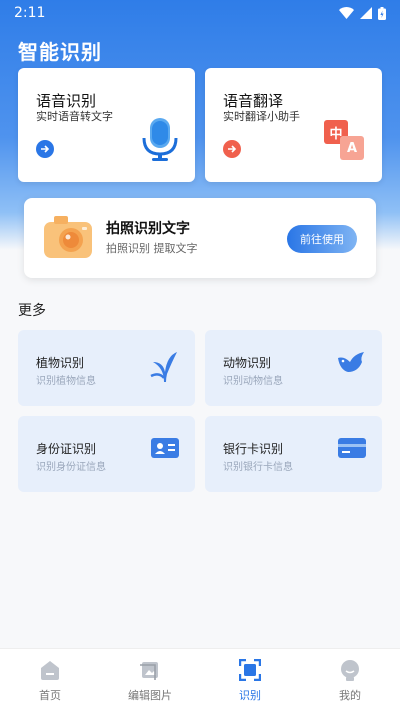 The width and height of the screenshot is (400, 711). Describe the element at coordinates (293, 125) in the screenshot. I see `voice-translation-card: 语音翻译 实时翻译小助手 中 A` at that location.